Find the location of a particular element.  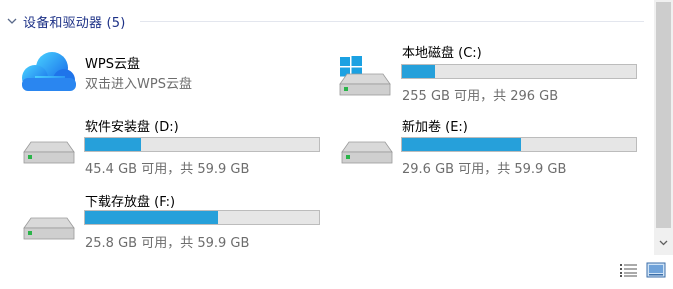

drive-tile-e: 新加卷 (E:) 29.6 GB 可用，共 59.9 GB is located at coordinates (489, 147).